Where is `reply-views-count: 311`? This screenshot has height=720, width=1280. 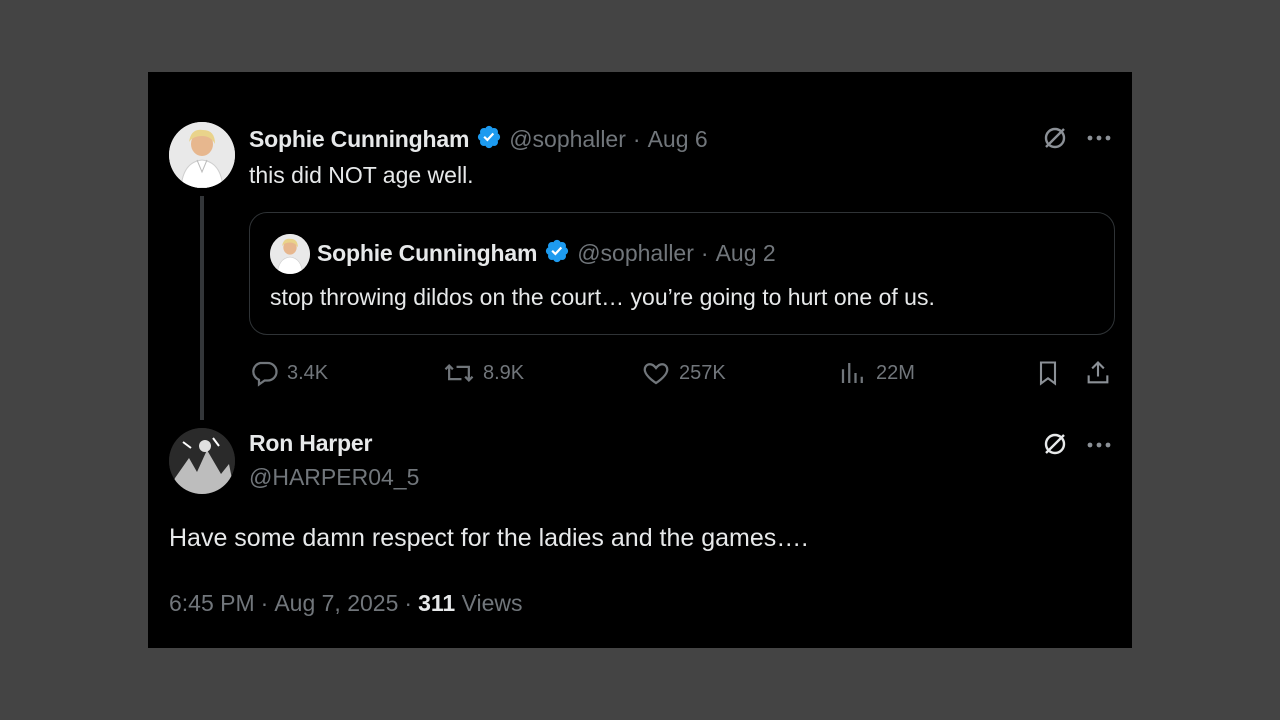 reply-views-count: 311 is located at coordinates (437, 603).